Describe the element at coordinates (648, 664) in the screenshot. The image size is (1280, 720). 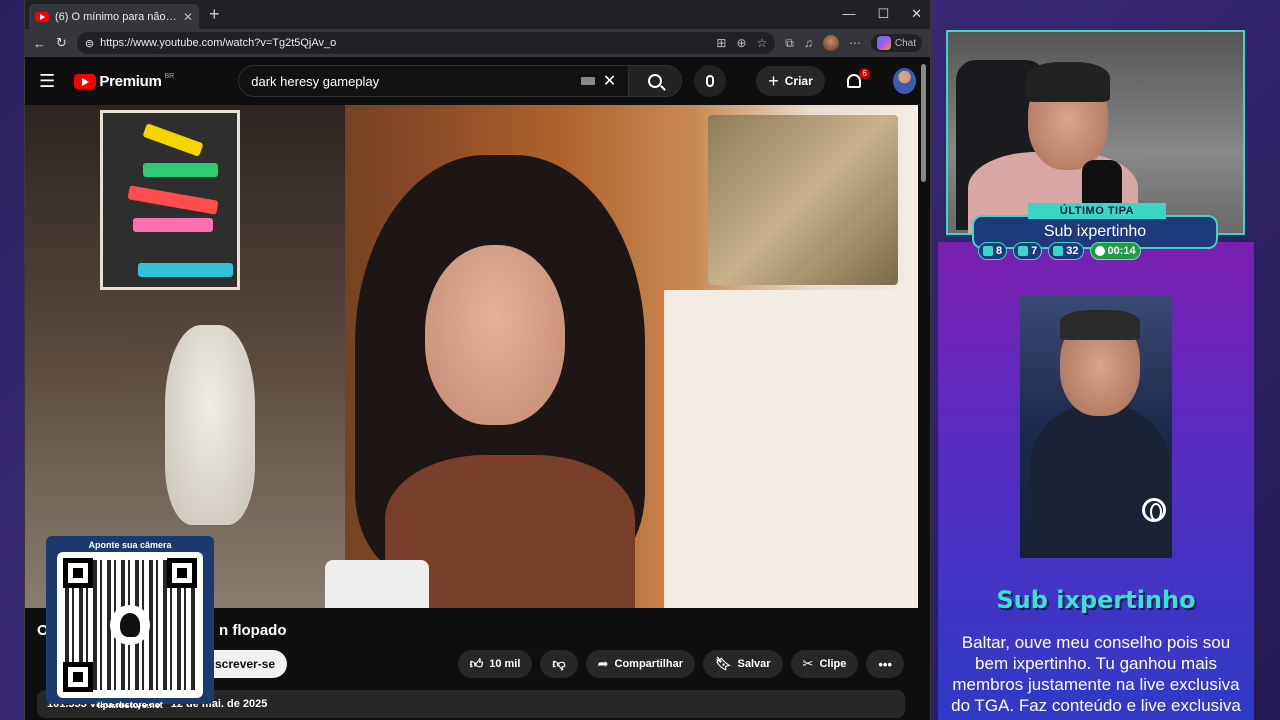
I see `share-label: Compartilhar` at that location.